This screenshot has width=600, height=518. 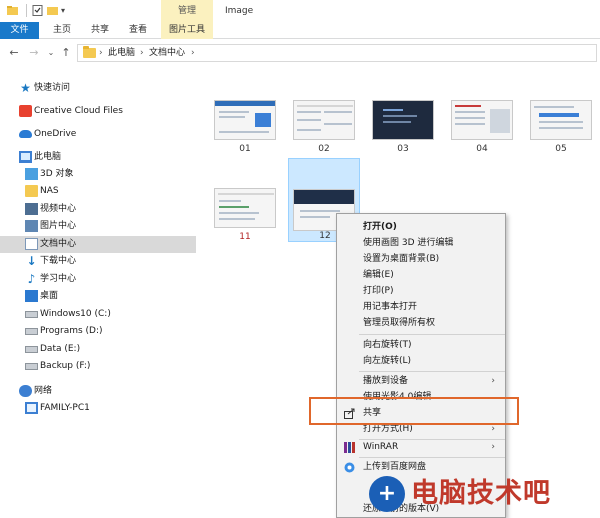 What do you see at coordinates (98, 88) in the screenshot?
I see `sidebar-item-quick-access: ★ 快速访问` at bounding box center [98, 88].